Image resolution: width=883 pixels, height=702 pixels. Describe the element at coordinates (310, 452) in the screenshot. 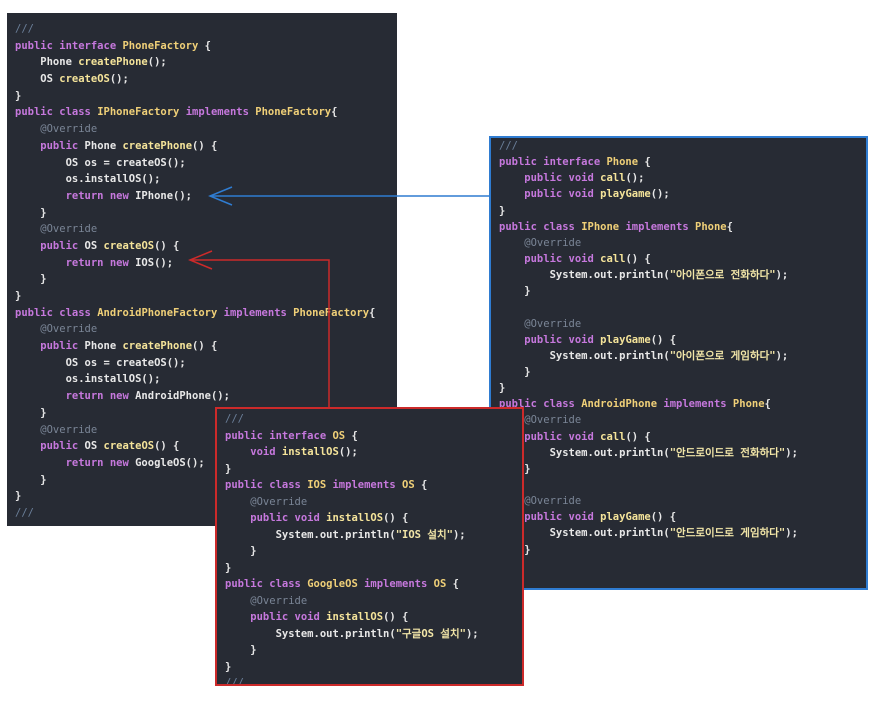

I see `code-token: installOS` at that location.